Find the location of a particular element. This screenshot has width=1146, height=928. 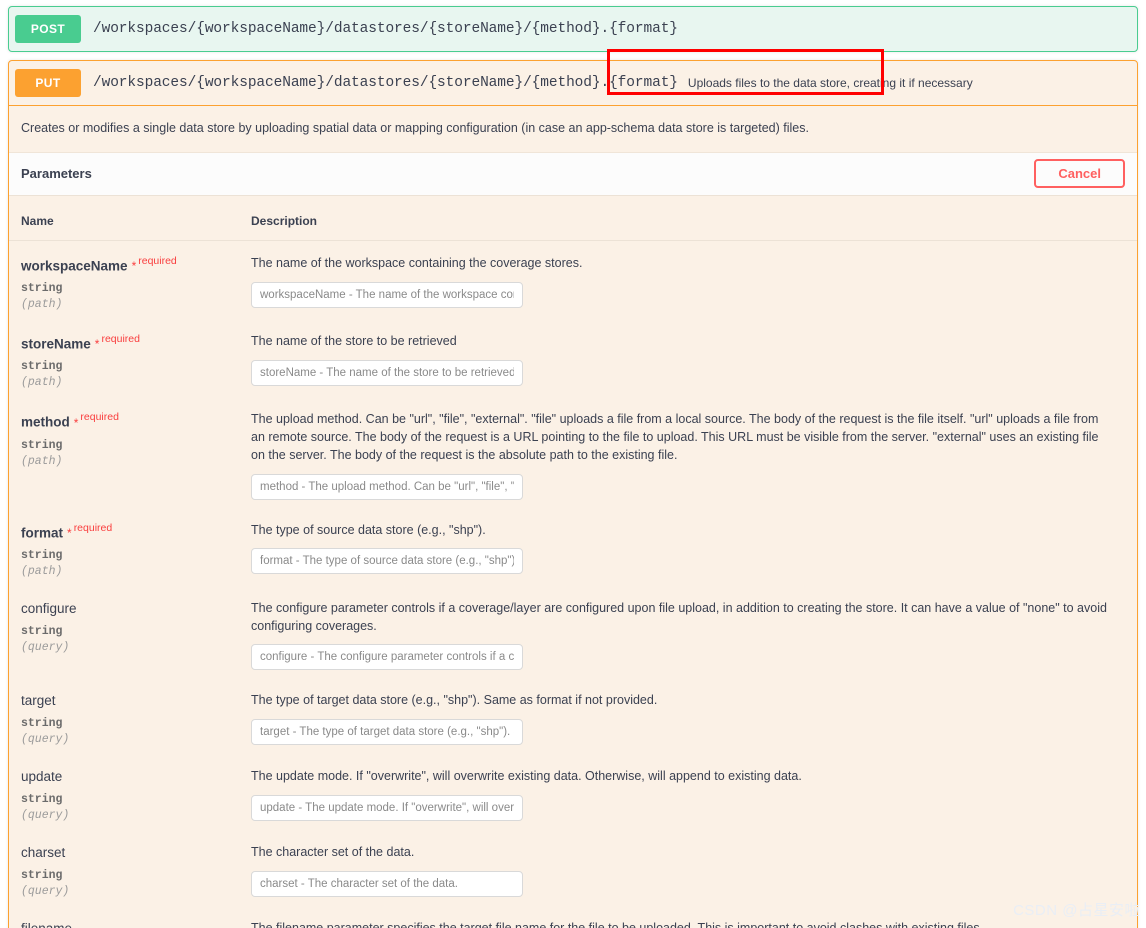

parameter-name-cell: filename string (query) is located at coordinates (124, 917).